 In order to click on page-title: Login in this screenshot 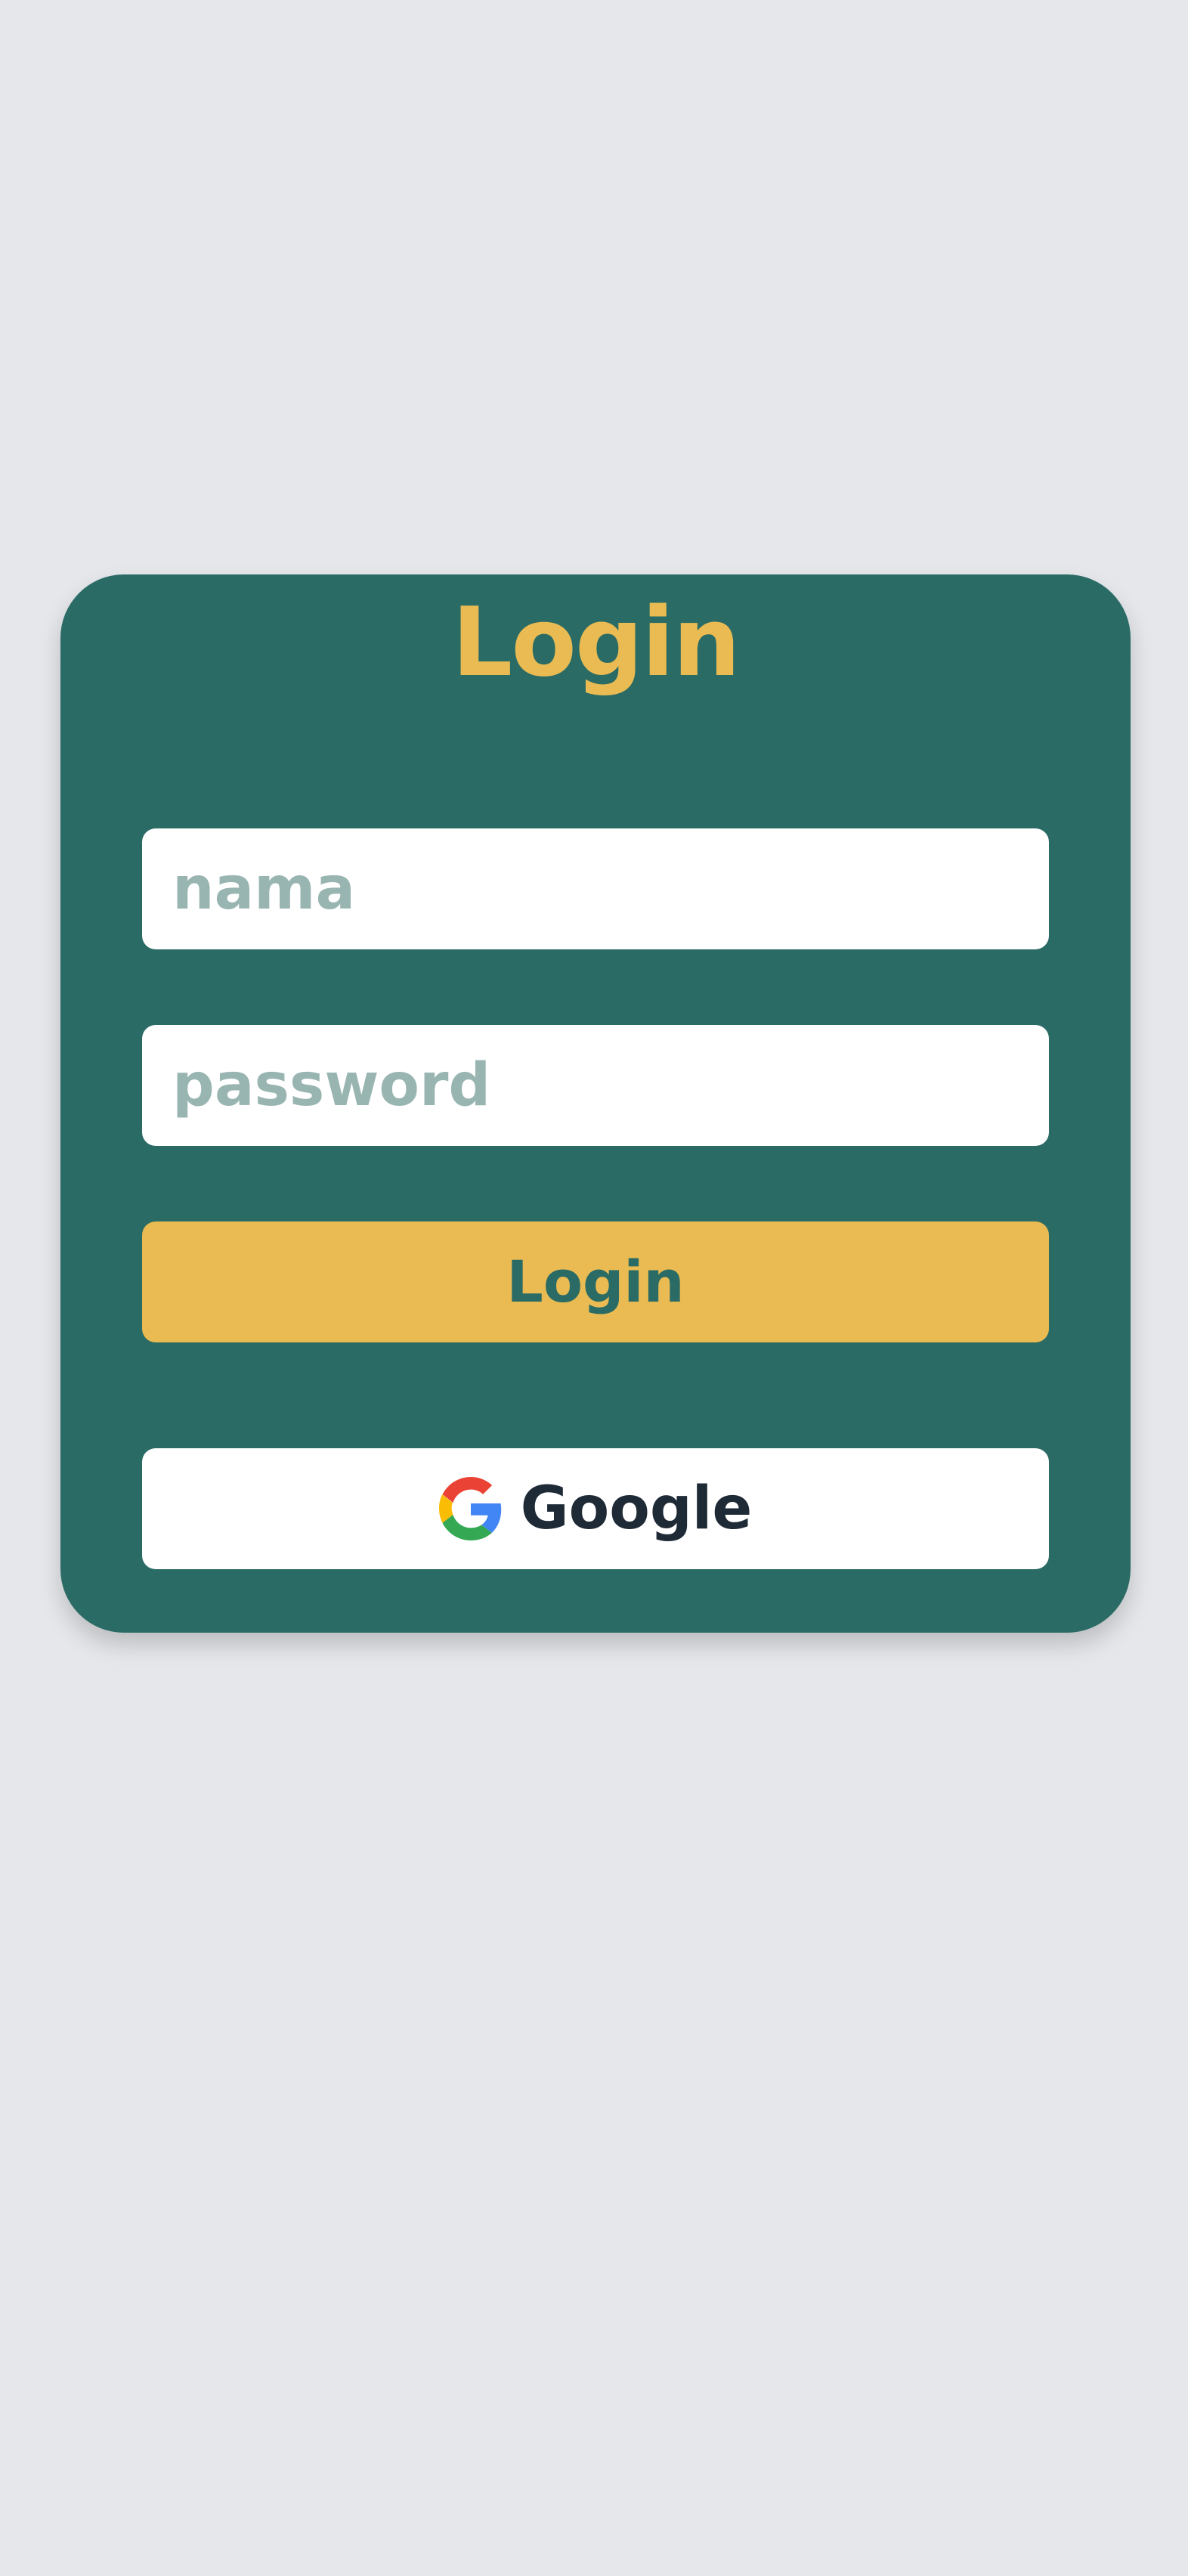, I will do `click(596, 642)`.